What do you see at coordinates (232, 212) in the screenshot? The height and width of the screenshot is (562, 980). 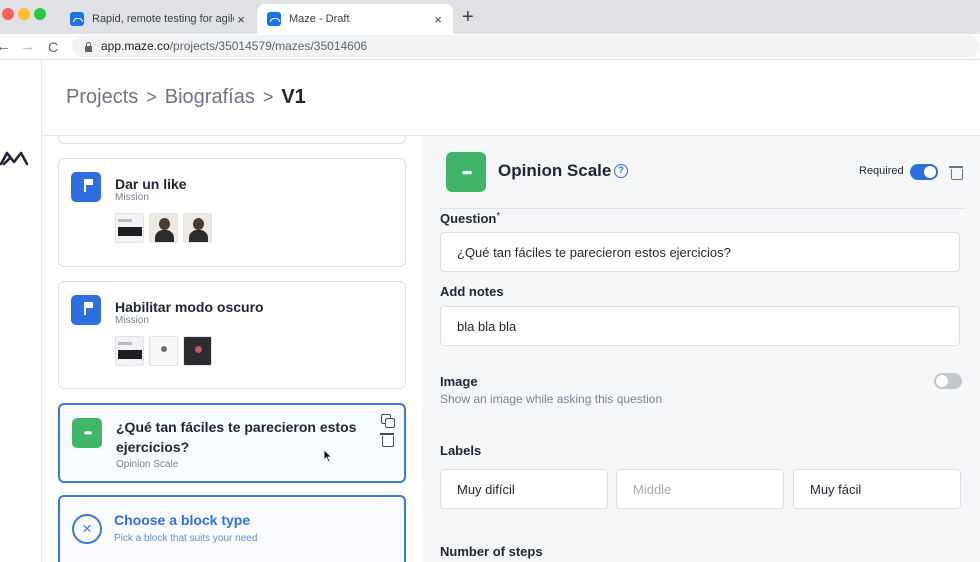 I see `block-card-dar-un-like: Dar un like Mission` at bounding box center [232, 212].